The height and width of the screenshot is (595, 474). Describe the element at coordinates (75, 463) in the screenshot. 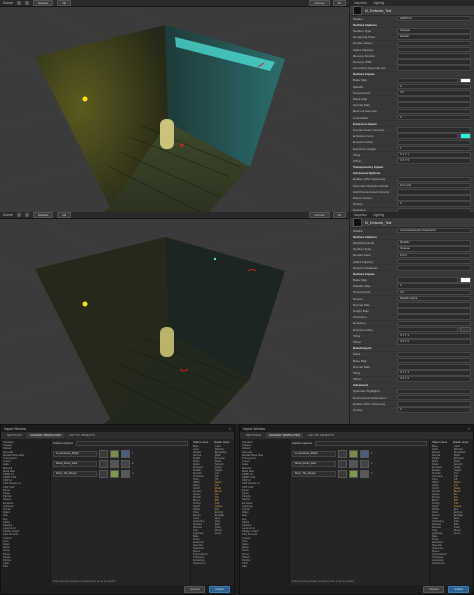

I see `material-name-field: Metal_Panel_Dark` at that location.